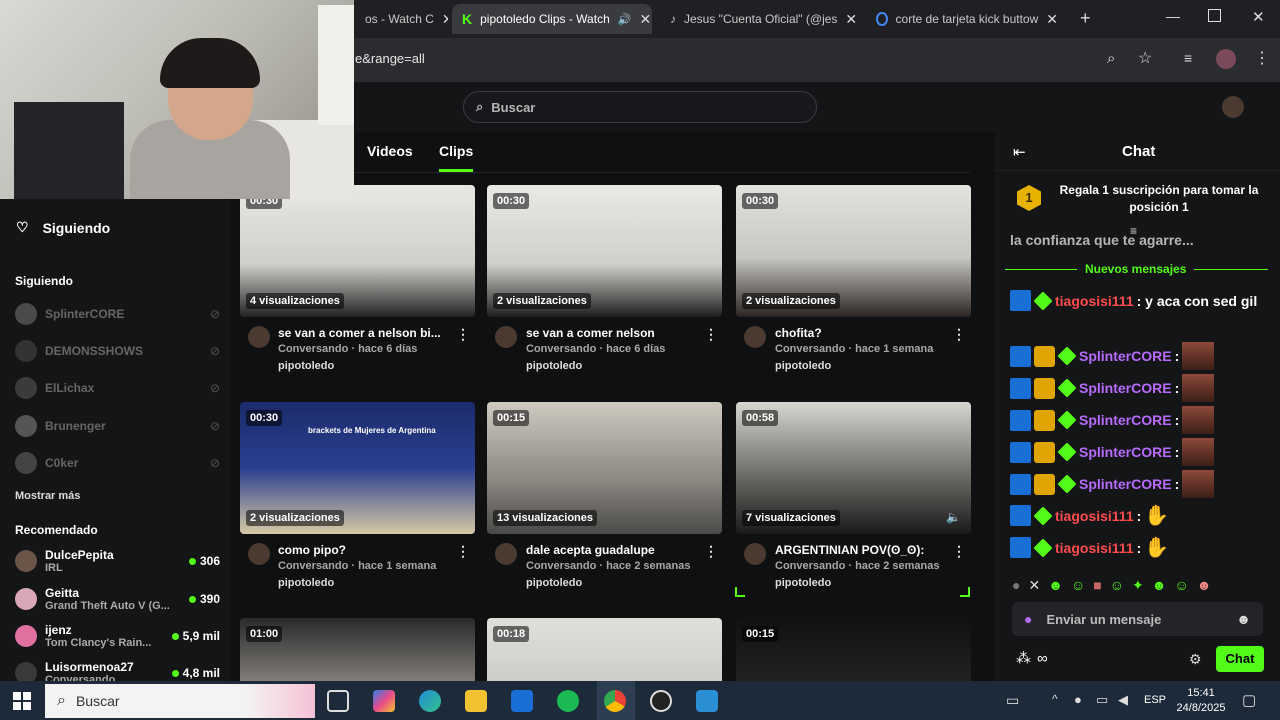  I want to click on browser-tab-active: K pipotoledo Clips - Watch 🔊 ✕, so click(552, 19).